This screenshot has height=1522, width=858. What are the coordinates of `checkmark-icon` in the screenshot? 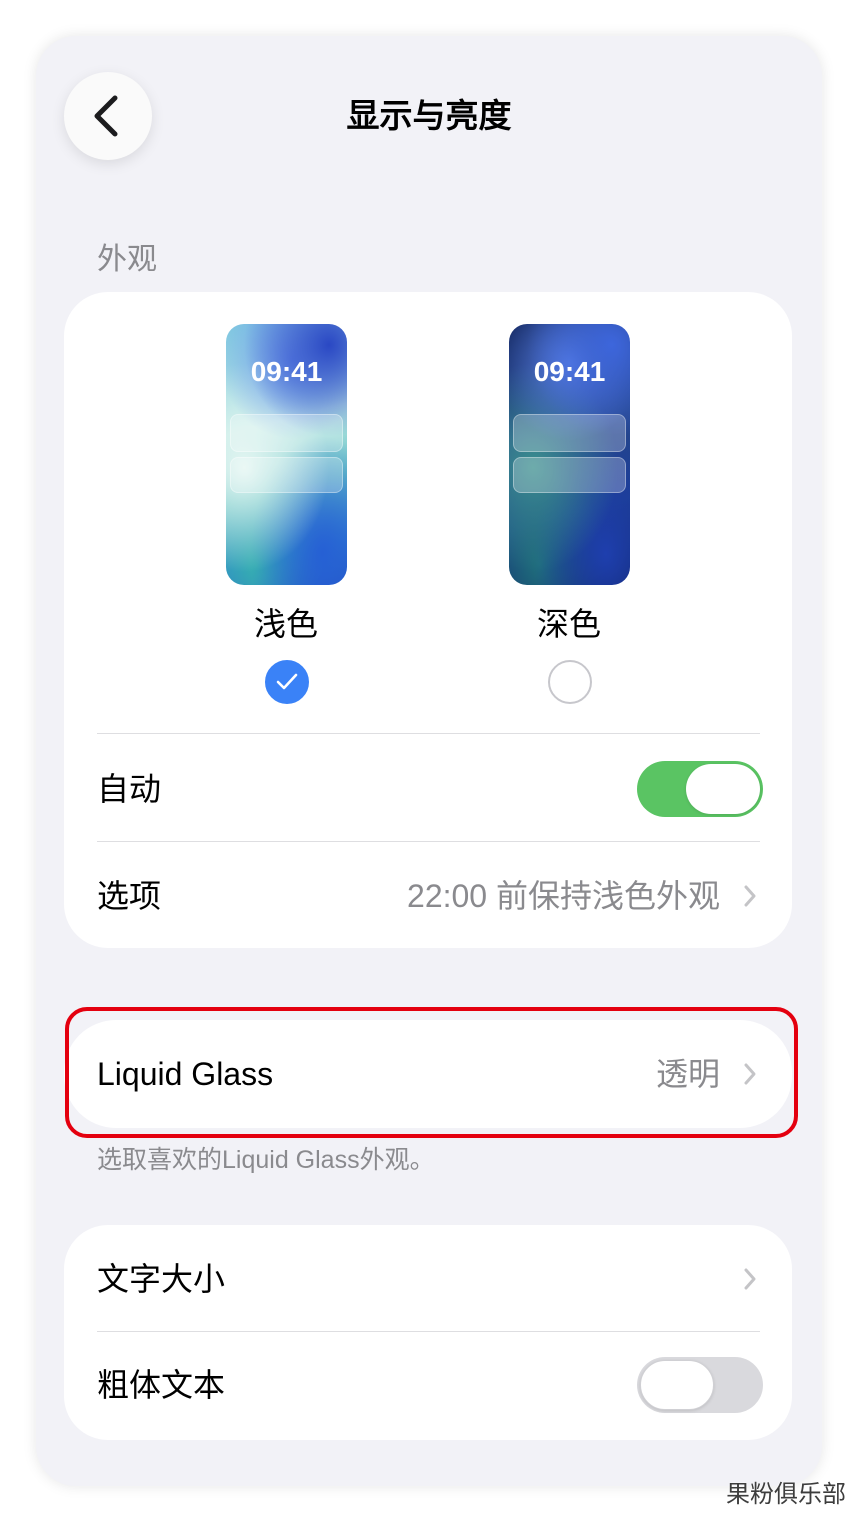 It's located at (287, 682).